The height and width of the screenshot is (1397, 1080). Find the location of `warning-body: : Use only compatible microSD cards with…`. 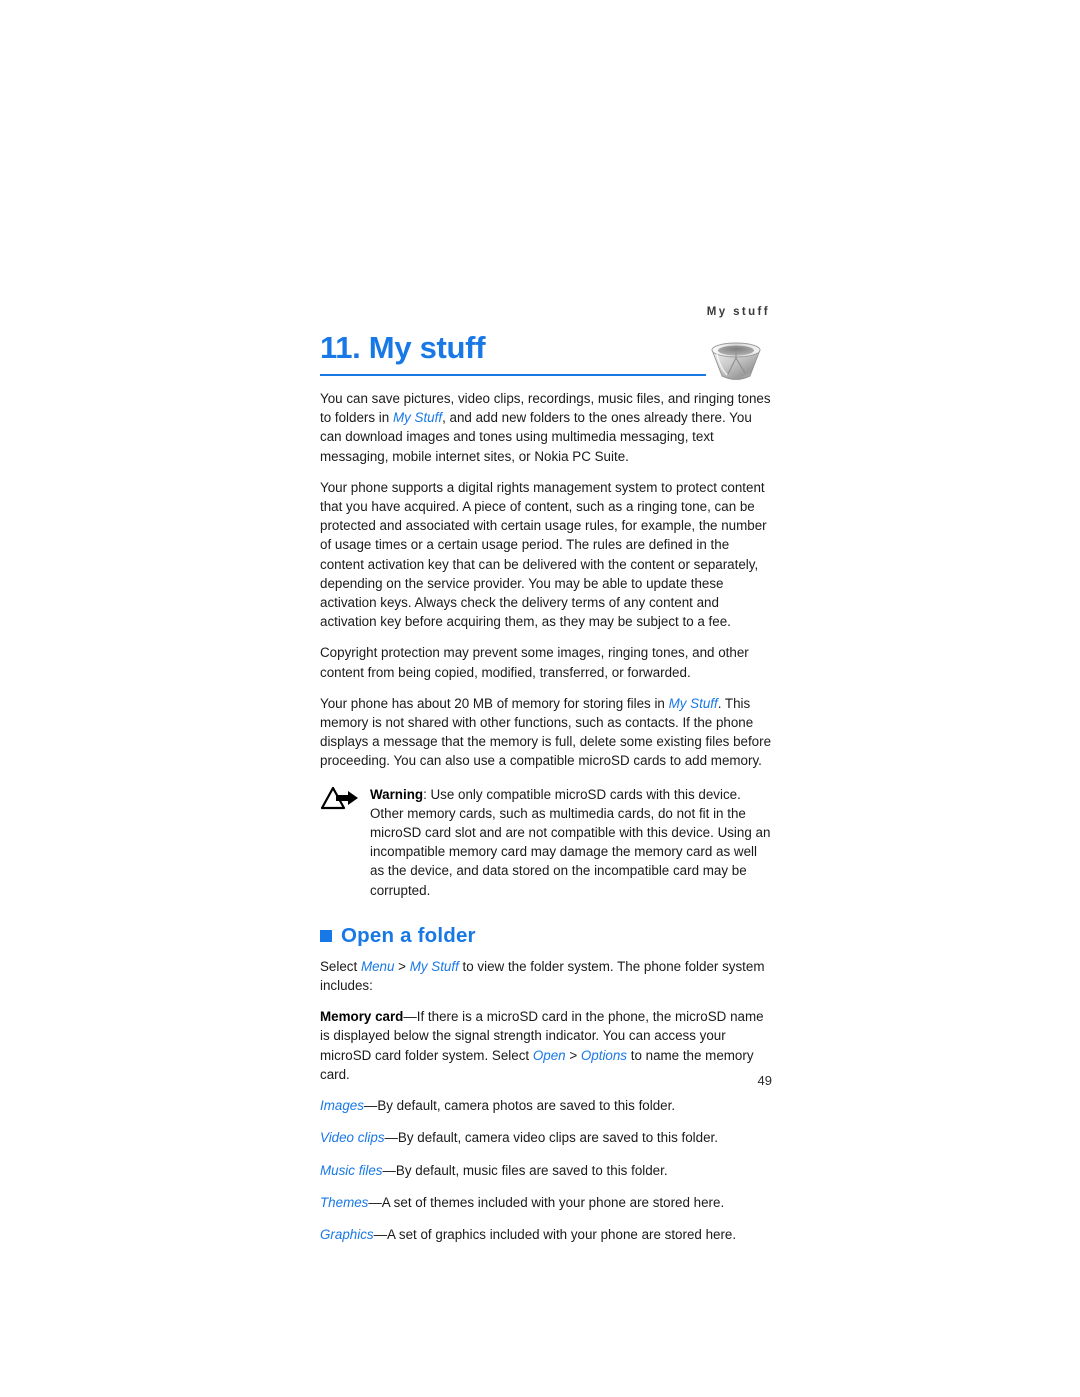

warning-body: : Use only compatible microSD cards with… is located at coordinates (570, 842).